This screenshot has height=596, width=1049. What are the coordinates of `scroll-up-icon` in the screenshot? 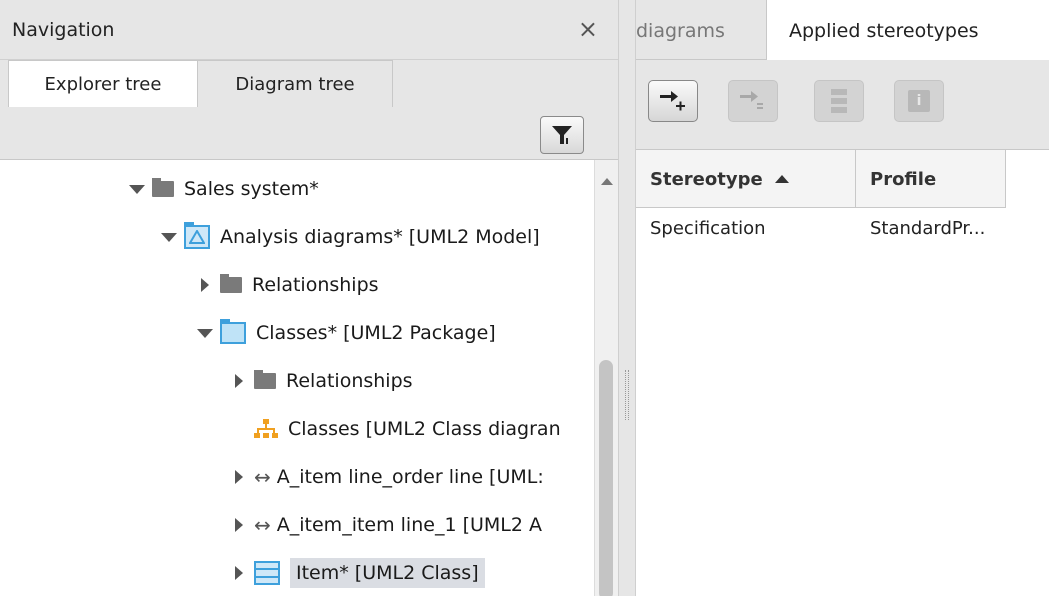 It's located at (607, 181).